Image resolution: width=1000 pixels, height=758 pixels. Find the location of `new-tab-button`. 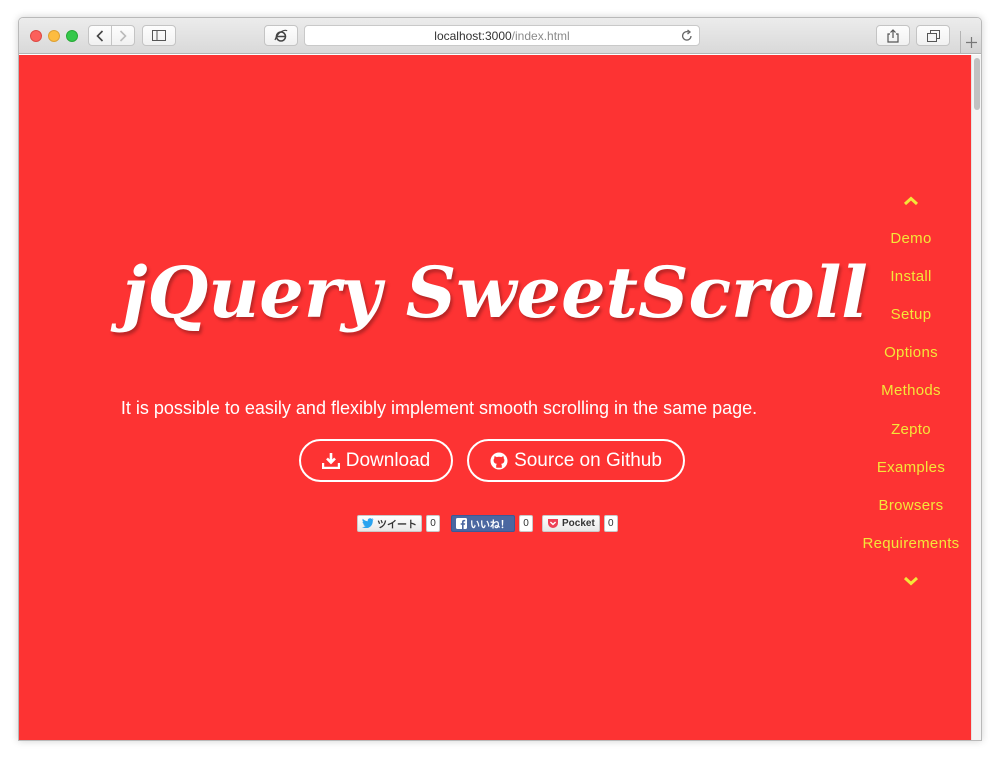

new-tab-button is located at coordinates (970, 42).